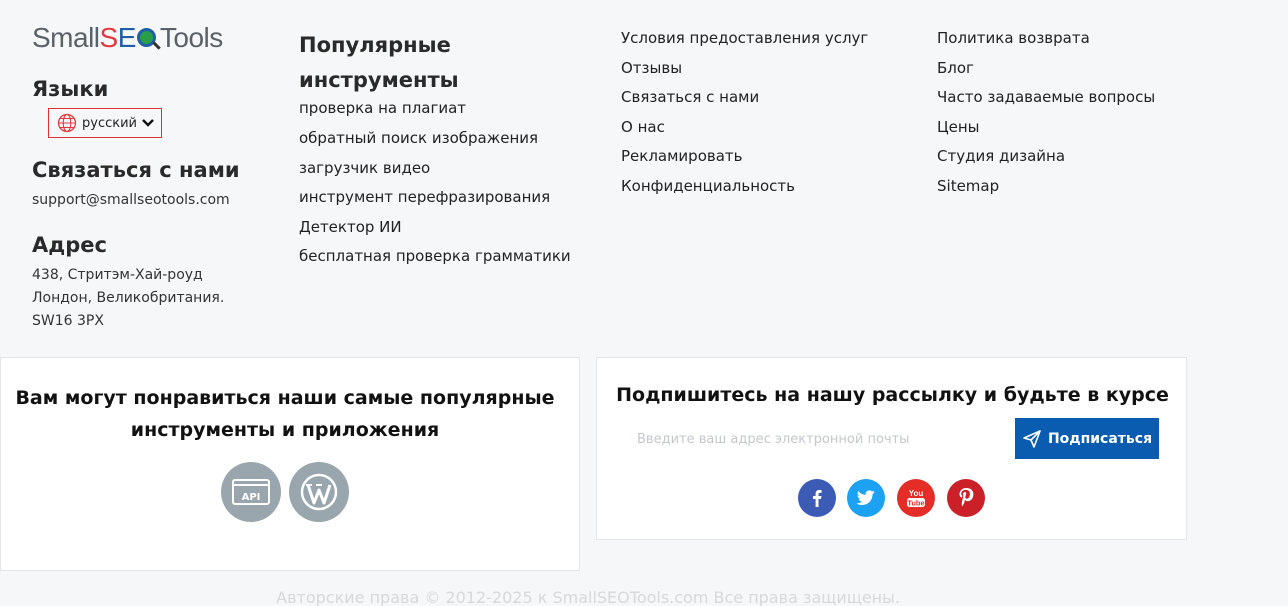 Image resolution: width=1288 pixels, height=606 pixels. What do you see at coordinates (690, 97) in the screenshot?
I see `footer-link-contact: Связаться с нами` at bounding box center [690, 97].